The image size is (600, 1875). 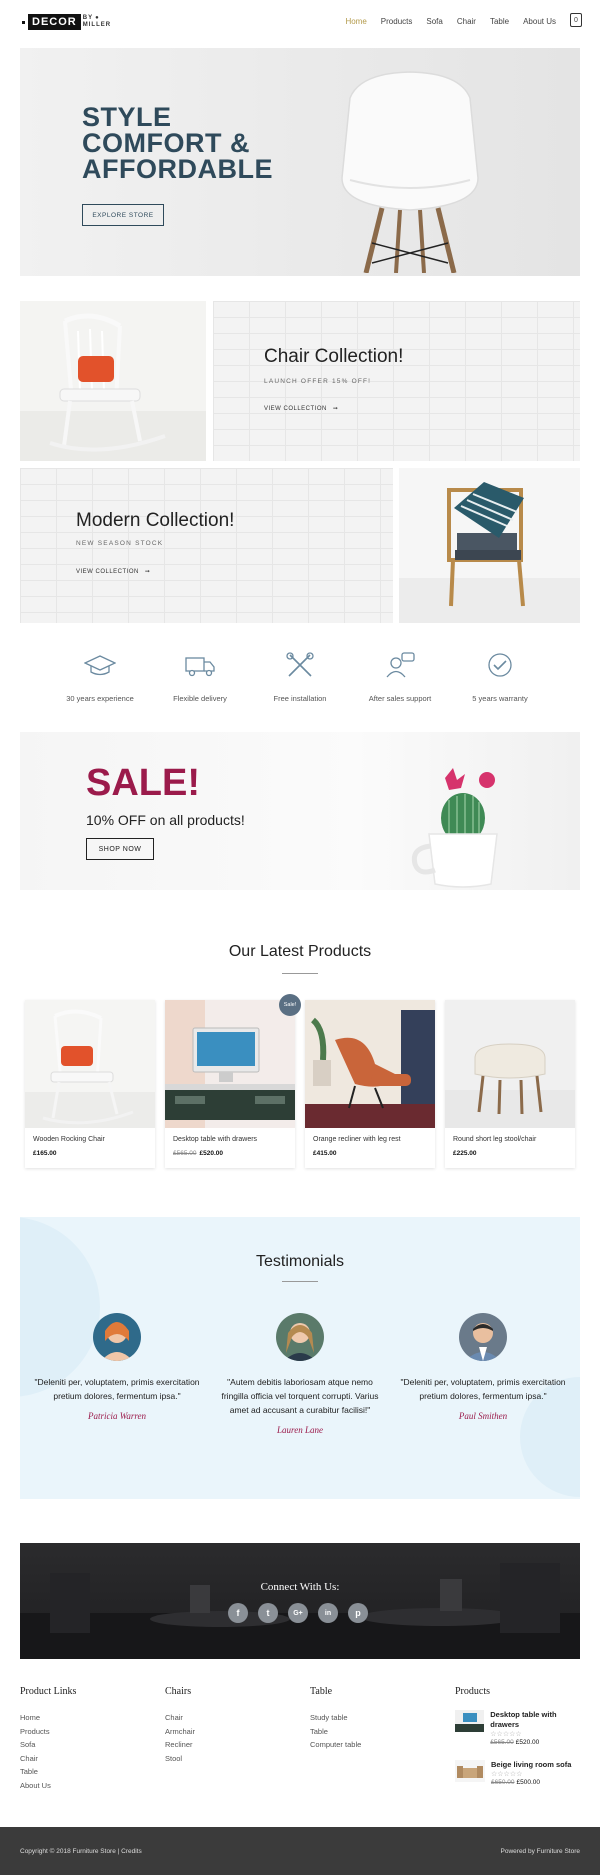 What do you see at coordinates (500, 698) in the screenshot?
I see `feature-warranty-label: 5 years warranty` at bounding box center [500, 698].